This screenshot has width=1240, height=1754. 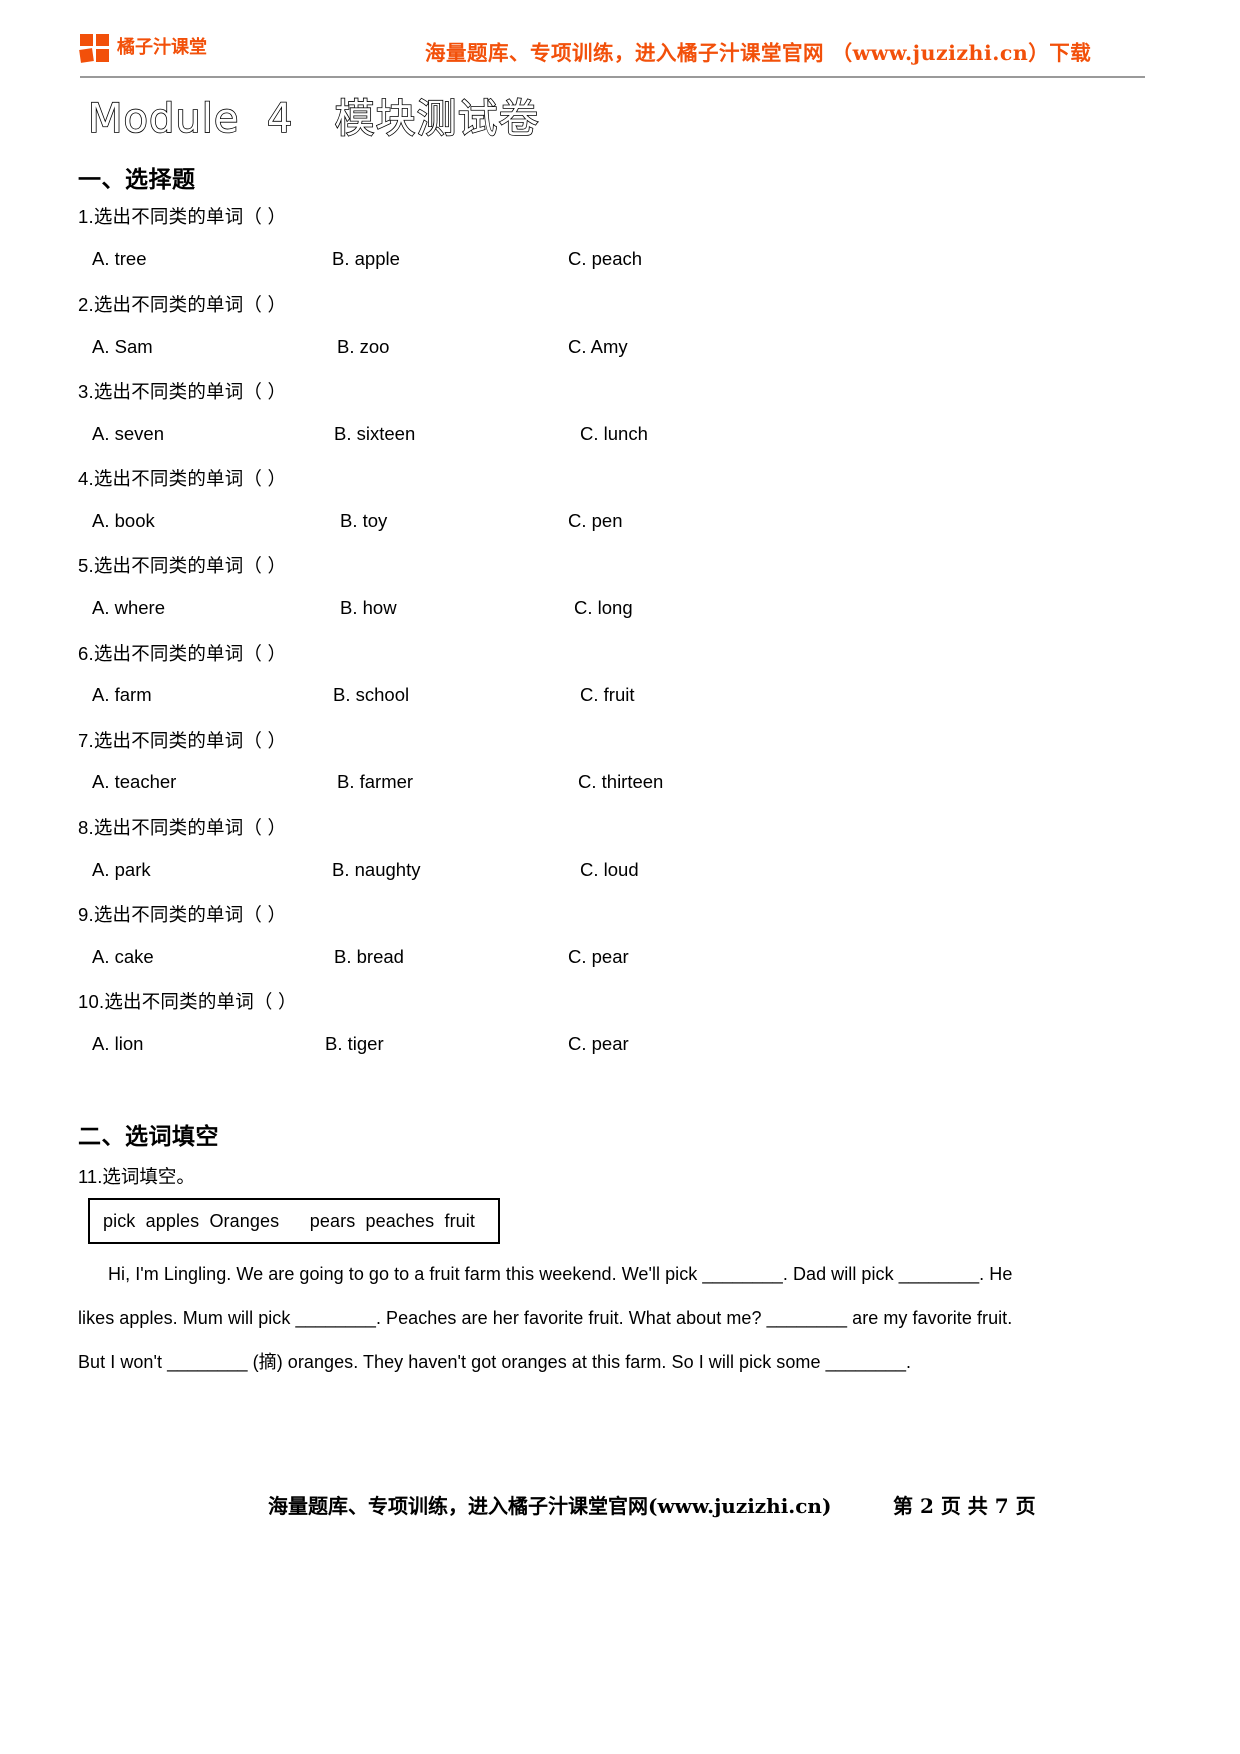 What do you see at coordinates (371, 695) in the screenshot?
I see `option-6-b: B. school` at bounding box center [371, 695].